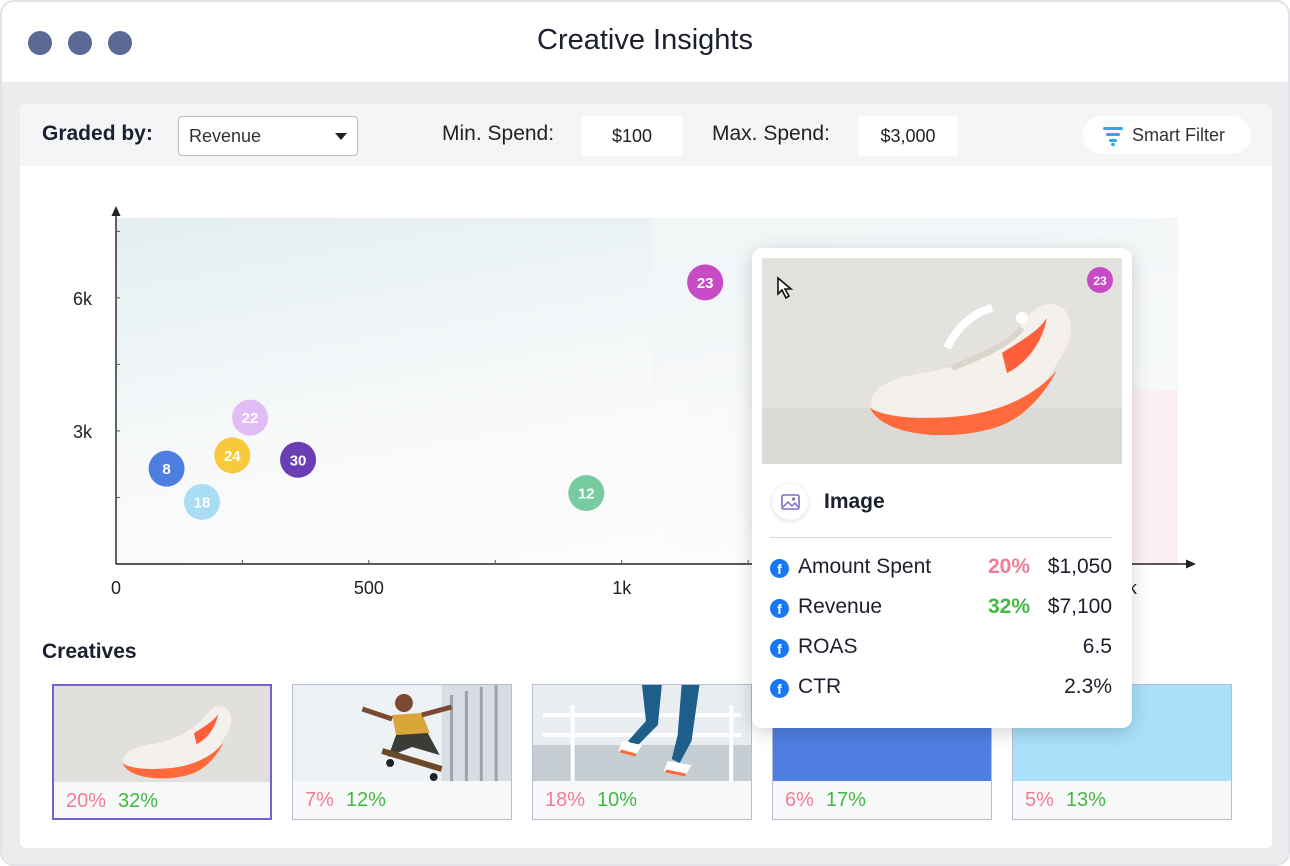 This screenshot has height=866, width=1290. Describe the element at coordinates (908, 136) in the screenshot. I see `max-spend-input: $3,000` at that location.